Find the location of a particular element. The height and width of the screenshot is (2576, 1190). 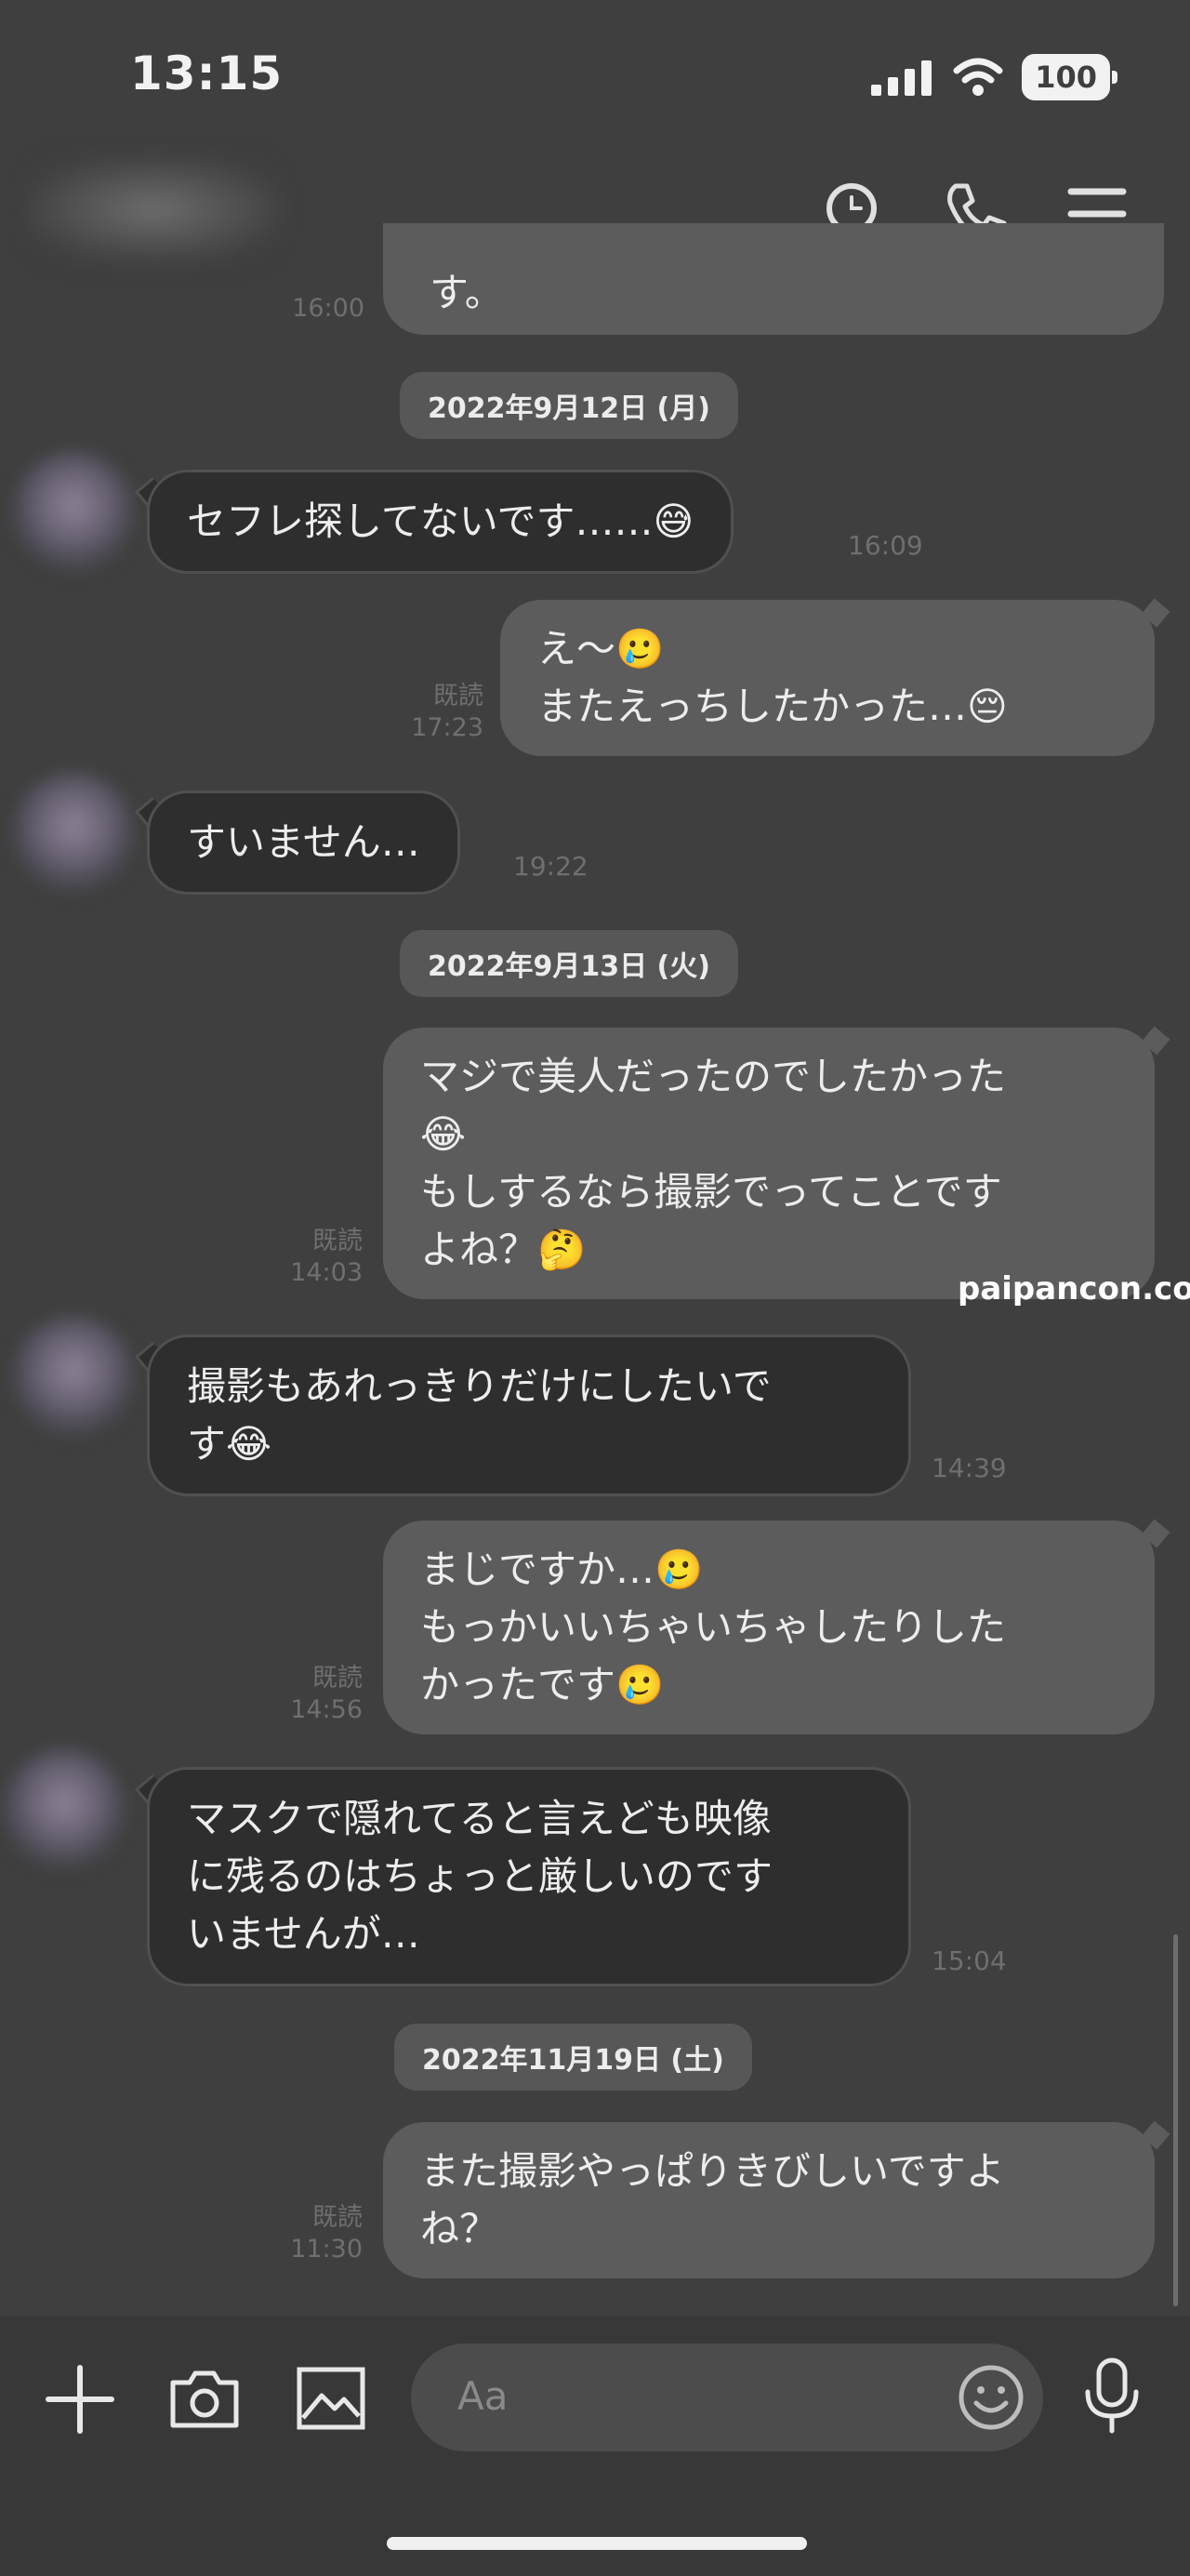

camera-icon is located at coordinates (204, 2397).